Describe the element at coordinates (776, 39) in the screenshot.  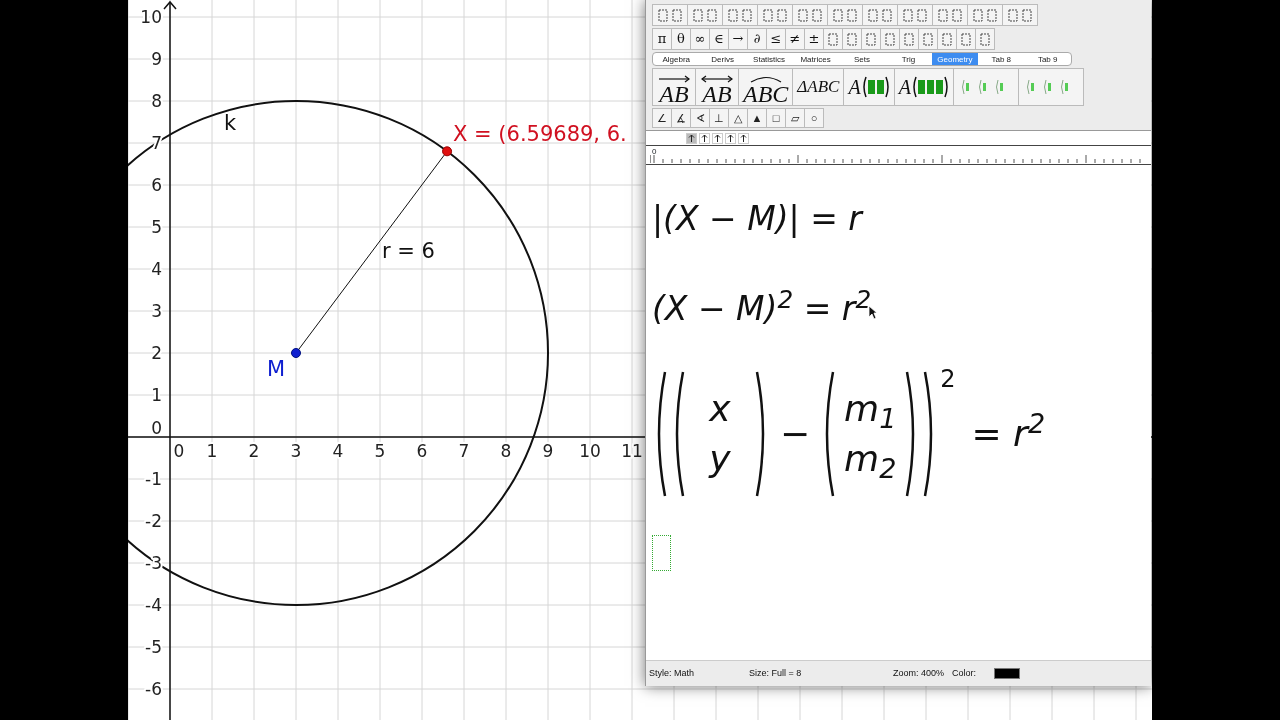
I see `symbol-button: ≤` at that location.